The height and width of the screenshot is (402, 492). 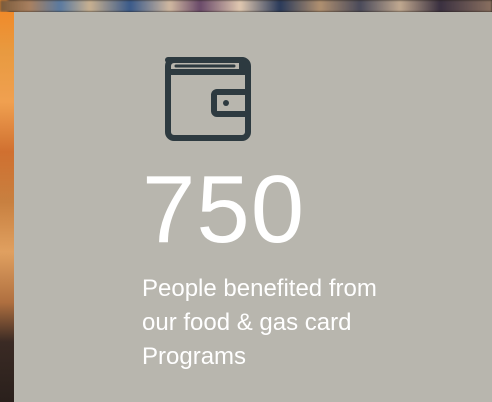 I want to click on stat-description-line-2: our food & gas card, so click(x=247, y=322).